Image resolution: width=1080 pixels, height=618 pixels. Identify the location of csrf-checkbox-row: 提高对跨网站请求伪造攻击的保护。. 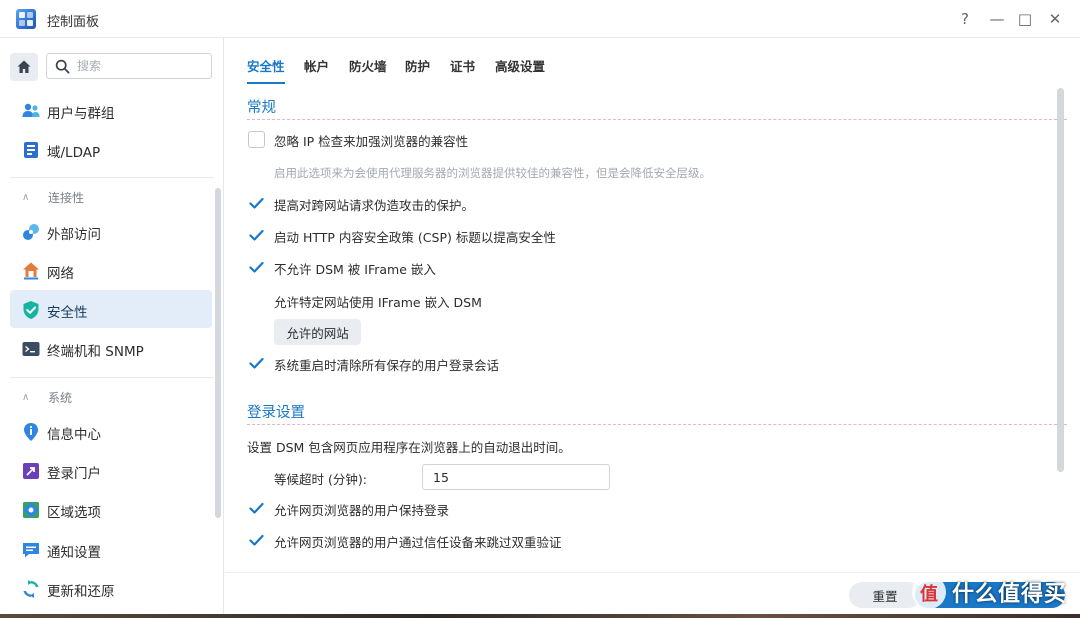
(361, 204).